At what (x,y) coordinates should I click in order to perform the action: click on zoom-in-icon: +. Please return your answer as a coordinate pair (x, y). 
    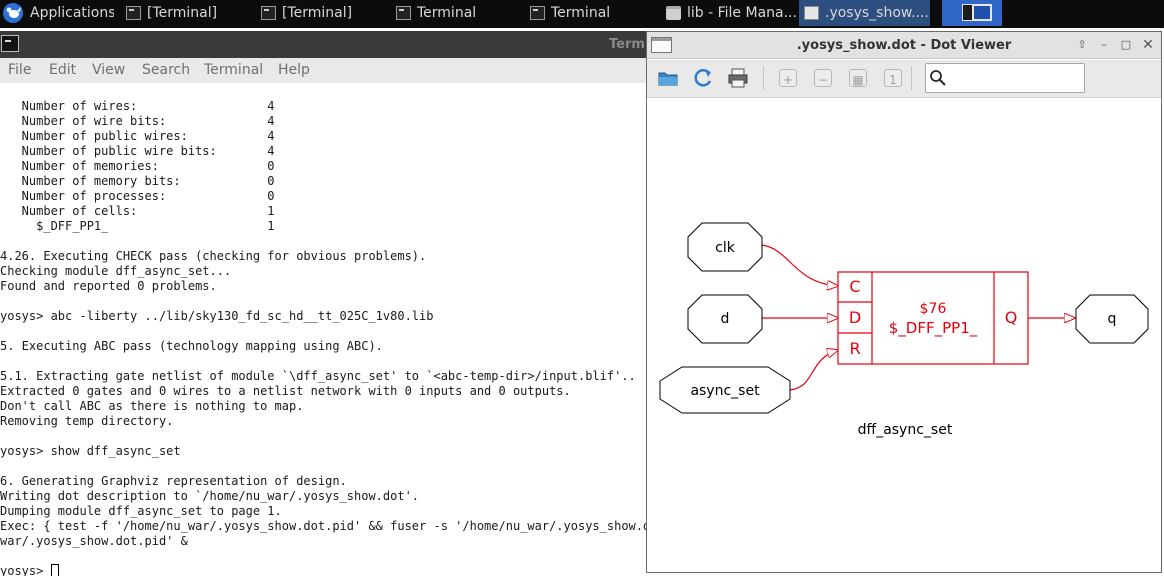
    Looking at the image, I should click on (788, 78).